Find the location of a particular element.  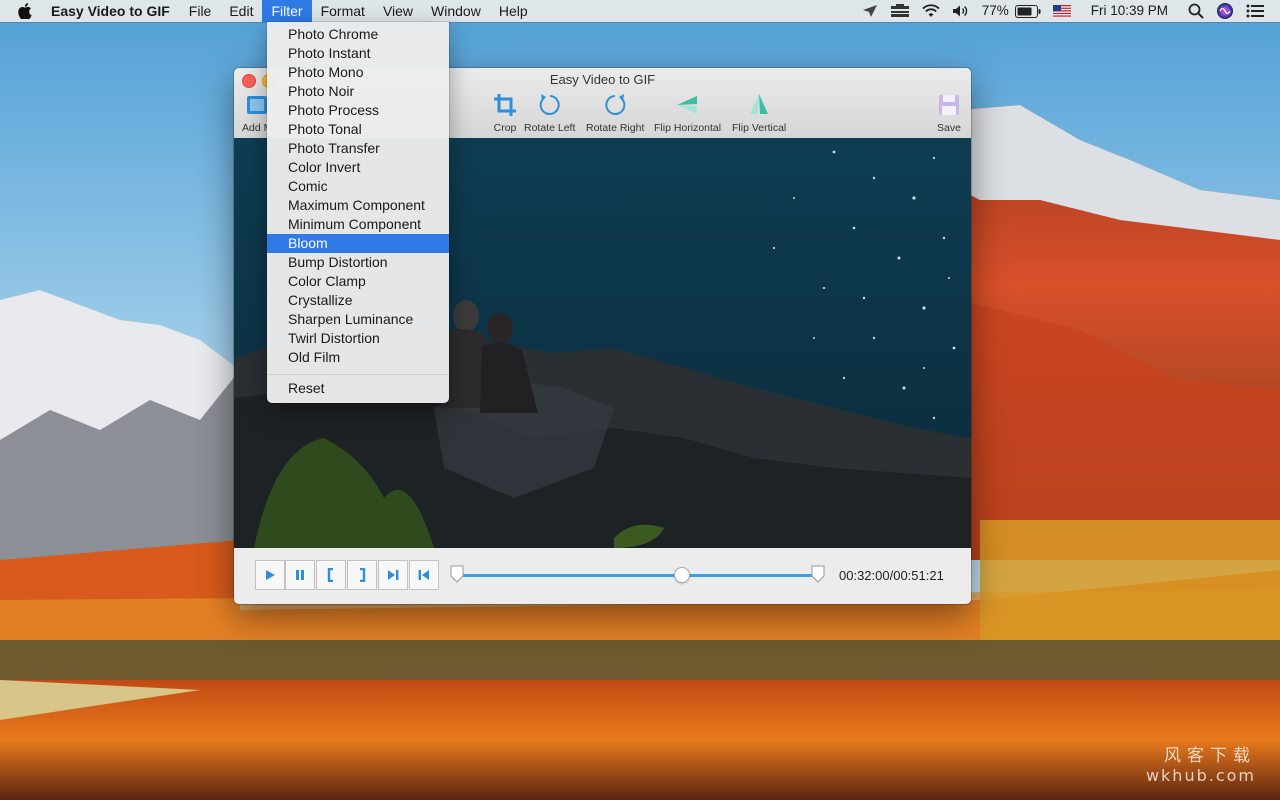

set-end-button is located at coordinates (362, 575).